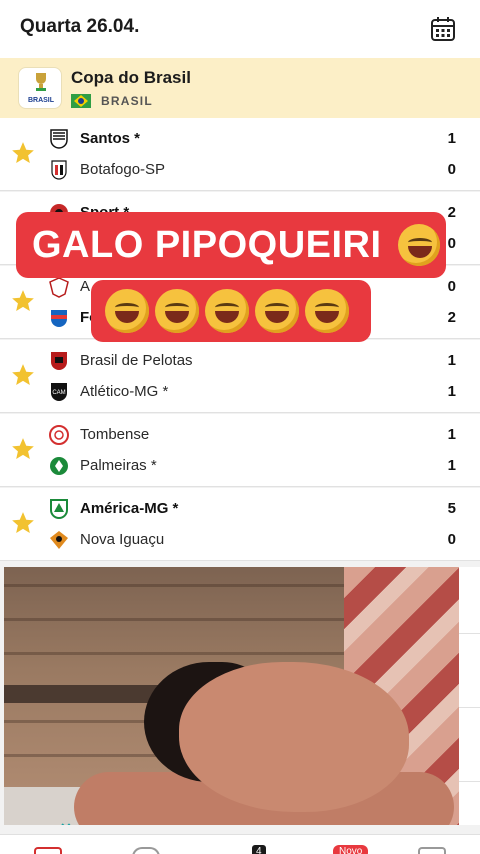 The height and width of the screenshot is (854, 480). Describe the element at coordinates (240, 844) in the screenshot. I see `bottom-nav: 4 Novo` at that location.